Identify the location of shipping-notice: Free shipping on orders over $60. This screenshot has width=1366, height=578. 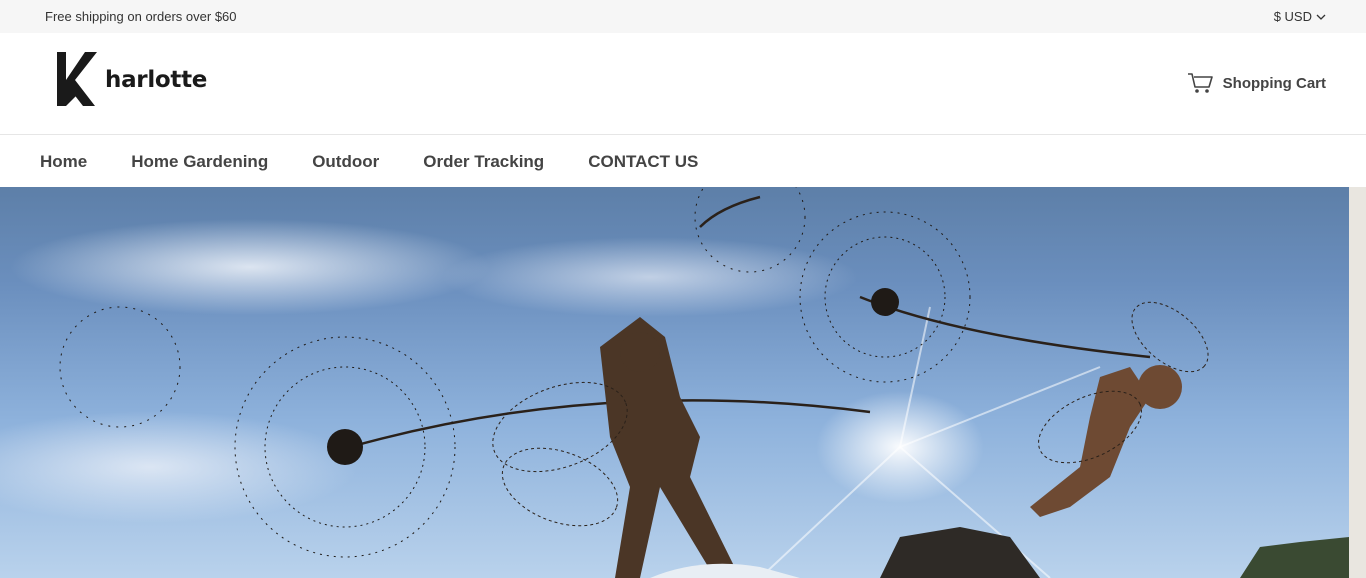
(141, 16).